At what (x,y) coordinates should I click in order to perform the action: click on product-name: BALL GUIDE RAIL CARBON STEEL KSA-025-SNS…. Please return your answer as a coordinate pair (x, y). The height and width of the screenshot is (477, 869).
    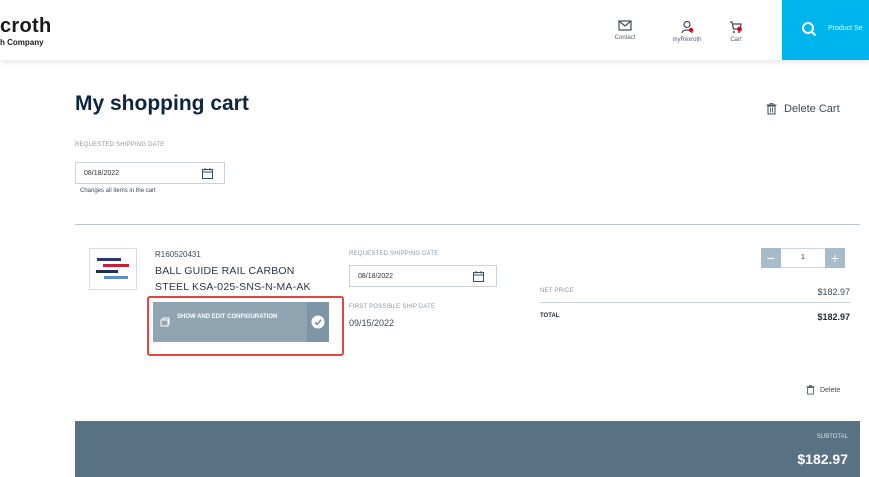
    Looking at the image, I should click on (242, 279).